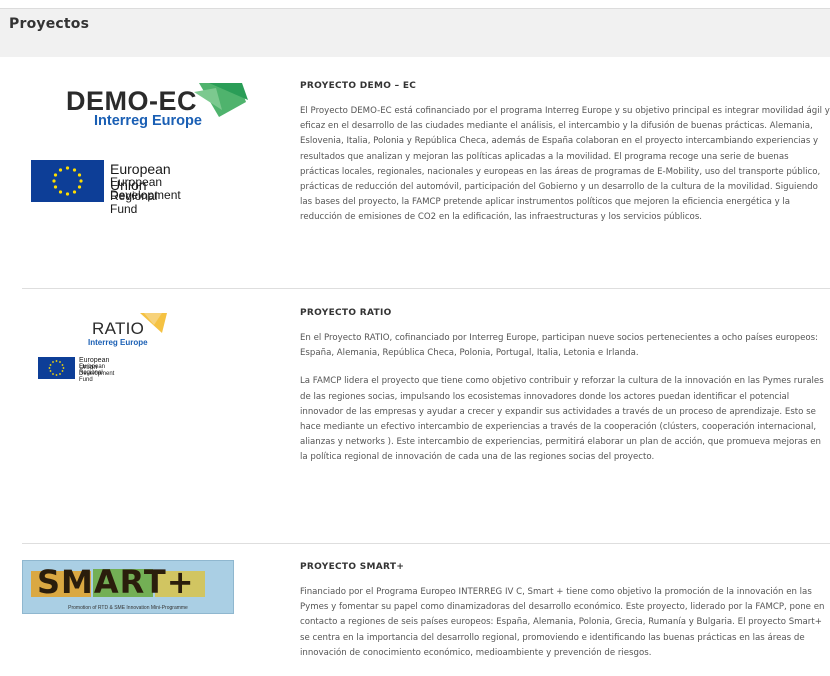 The image size is (830, 676). I want to click on project-title: PROYECTO DEMO – EC, so click(358, 86).